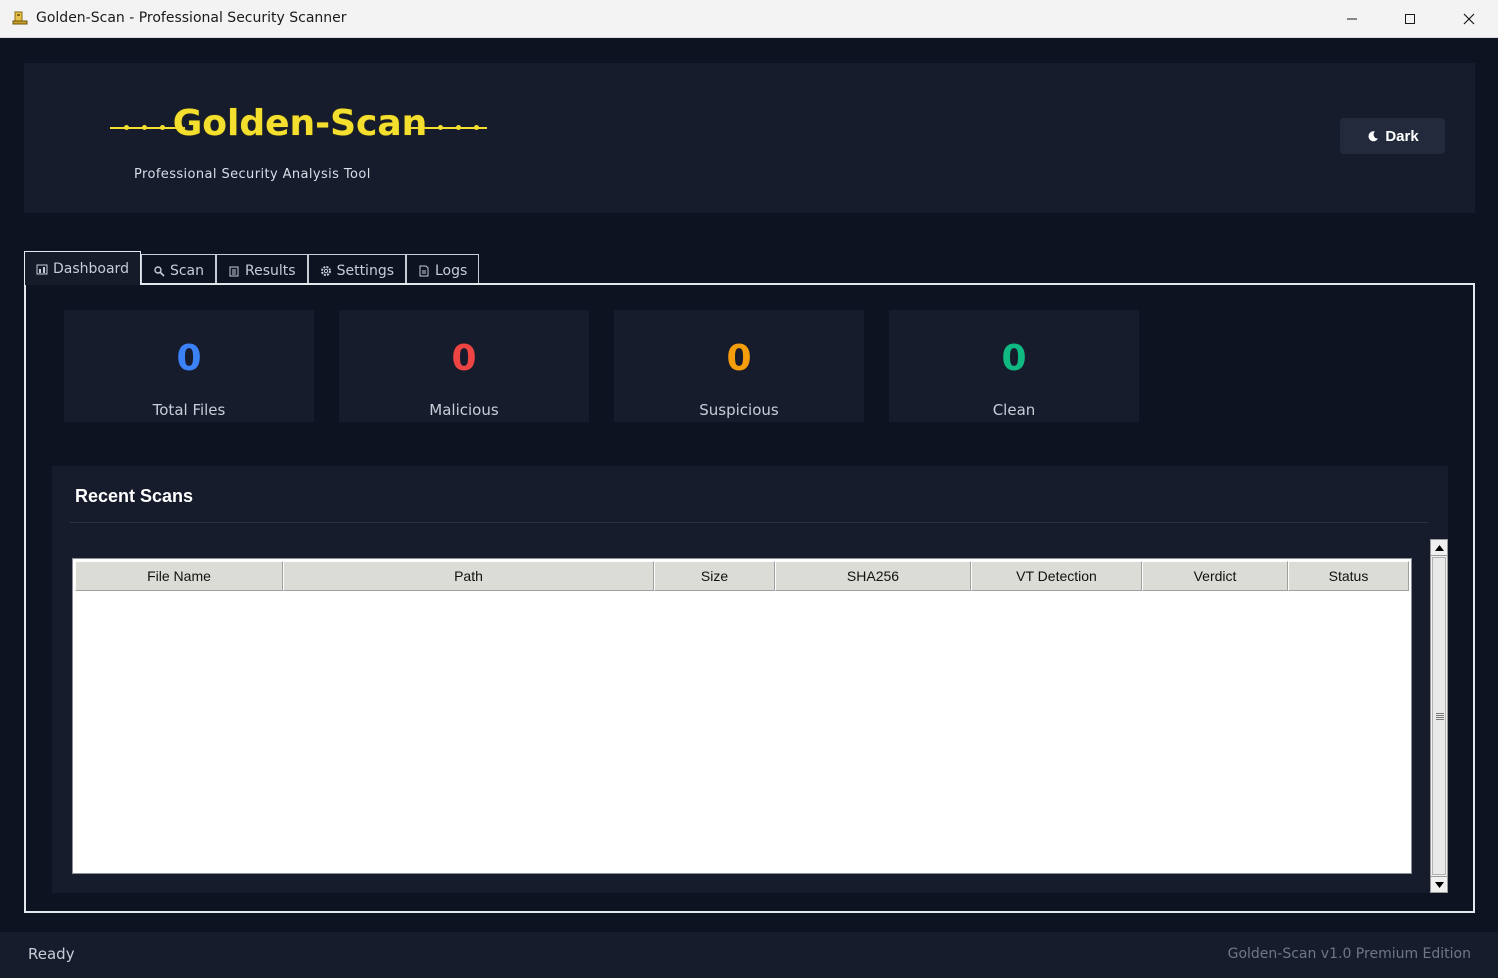 Image resolution: width=1498 pixels, height=978 pixels. What do you see at coordinates (179, 576) in the screenshot?
I see `column-header-file-name: File Name` at bounding box center [179, 576].